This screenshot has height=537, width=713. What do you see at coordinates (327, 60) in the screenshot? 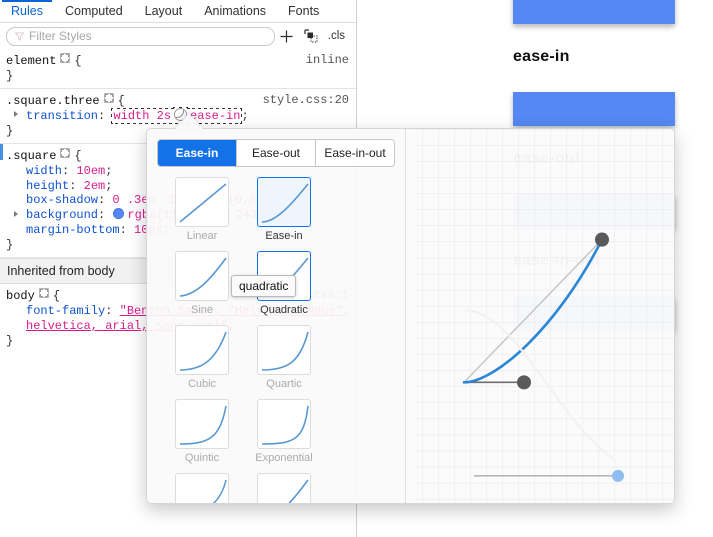
I see `rule-source-inline: inline` at bounding box center [327, 60].